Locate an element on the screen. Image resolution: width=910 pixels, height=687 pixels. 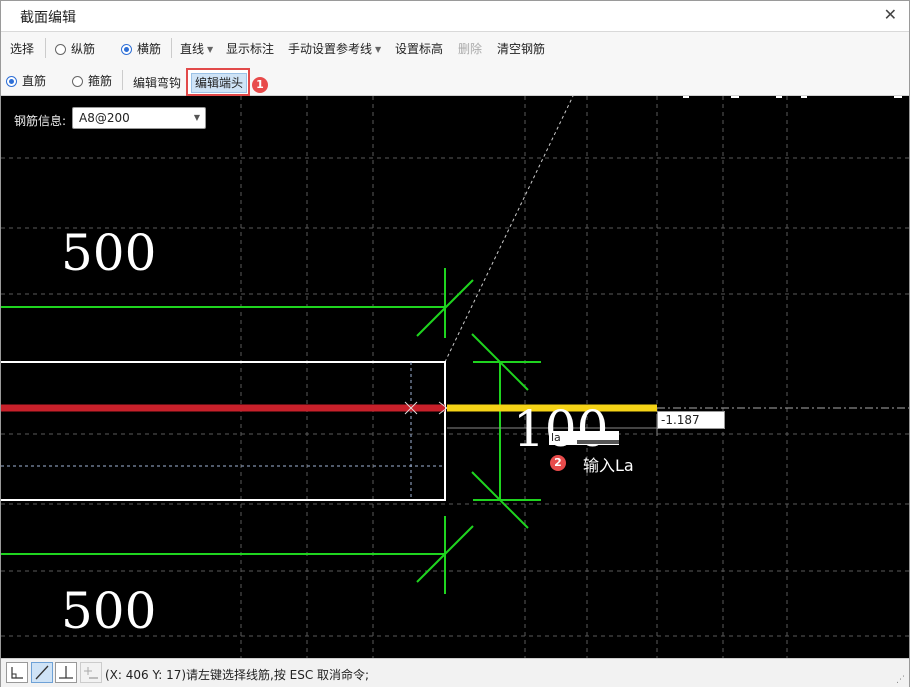
rebar-info-label: 钢筋信息: is located at coordinates (40, 121).